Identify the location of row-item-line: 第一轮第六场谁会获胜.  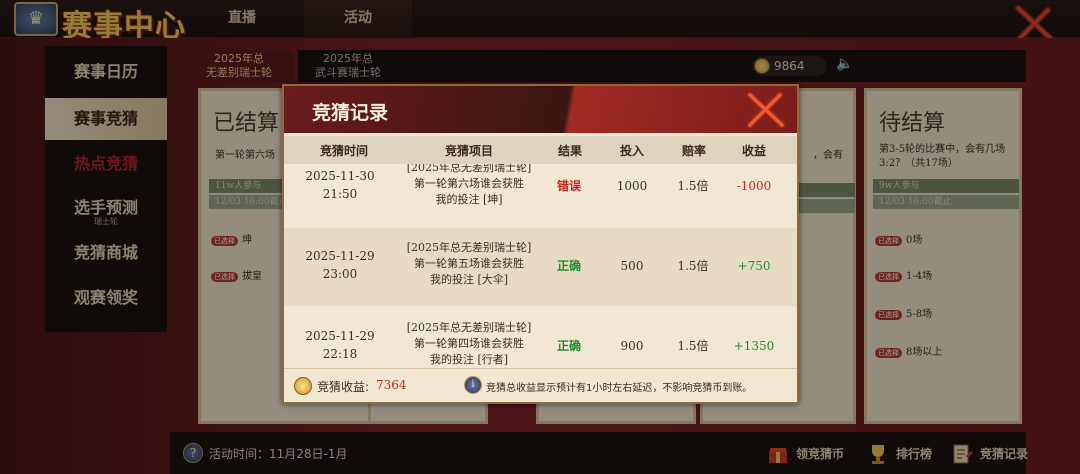
(469, 183).